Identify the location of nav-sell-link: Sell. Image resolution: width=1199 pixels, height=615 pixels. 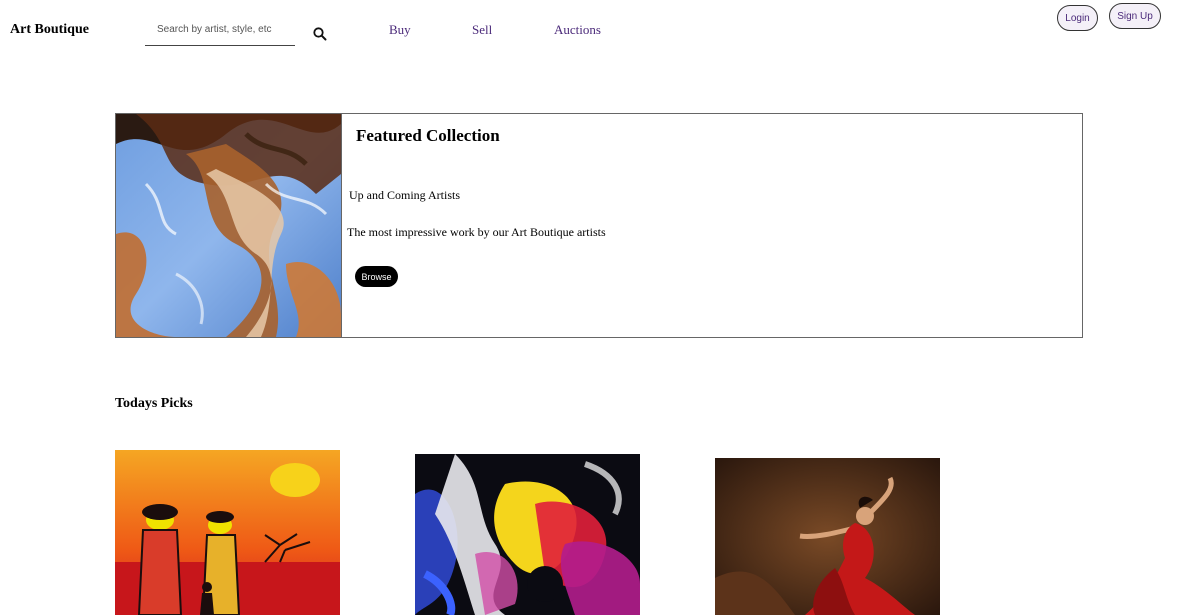
(482, 30).